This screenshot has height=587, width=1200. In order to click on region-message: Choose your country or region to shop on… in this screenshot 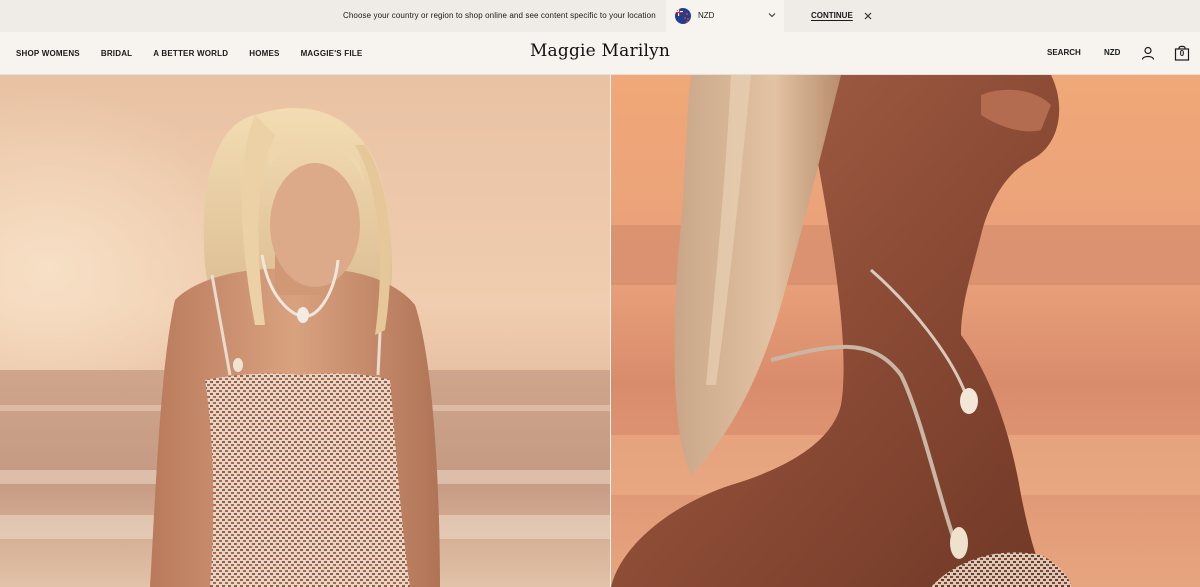, I will do `click(499, 15)`.